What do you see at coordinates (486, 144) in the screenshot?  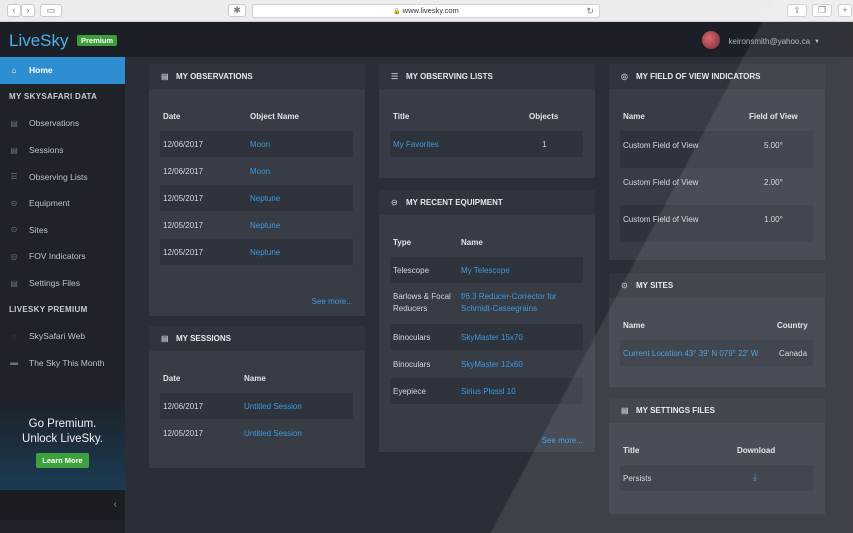 I see `table-row: My Favorites 1` at bounding box center [486, 144].